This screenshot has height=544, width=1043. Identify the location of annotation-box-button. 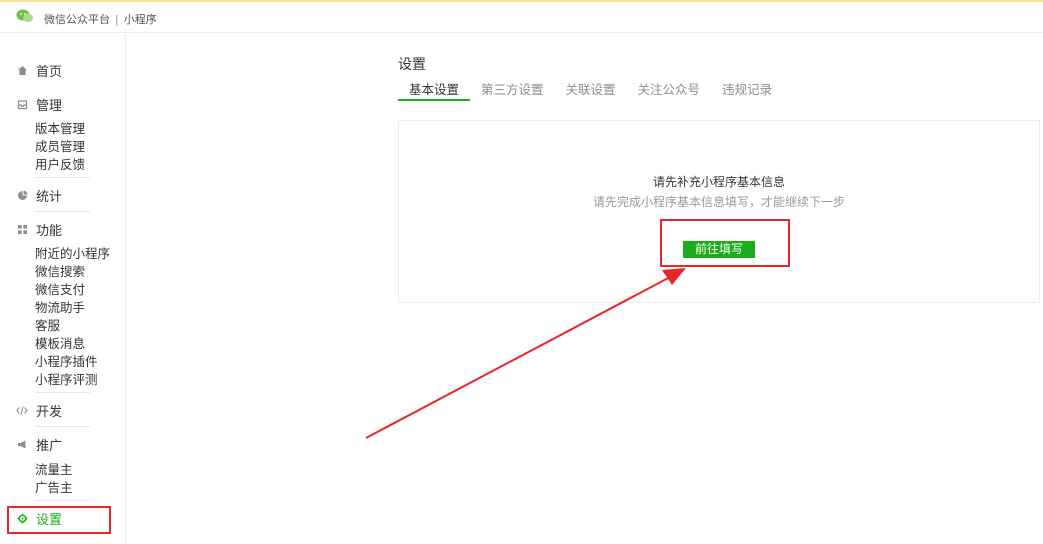
(725, 243).